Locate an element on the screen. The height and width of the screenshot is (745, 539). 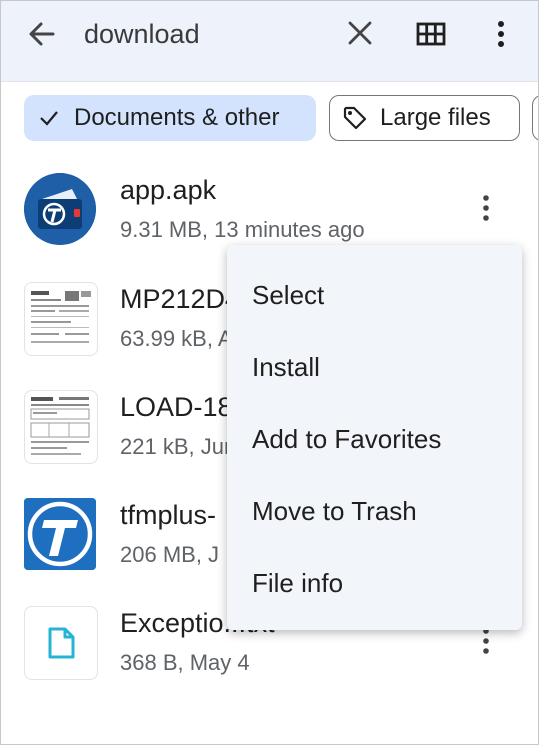
arrow-left-icon is located at coordinates (42, 34).